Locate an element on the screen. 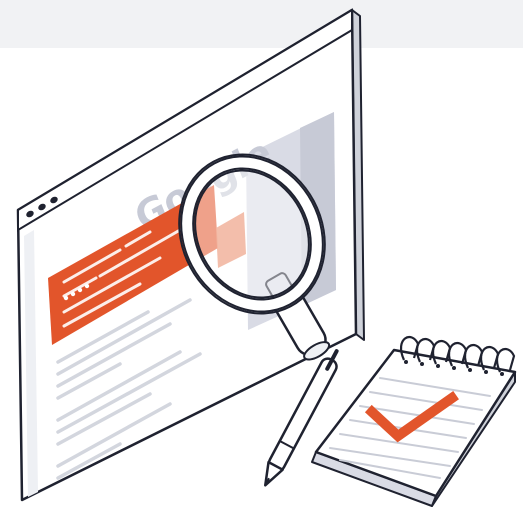  spiral-notepad-icon is located at coordinates (414, 421).